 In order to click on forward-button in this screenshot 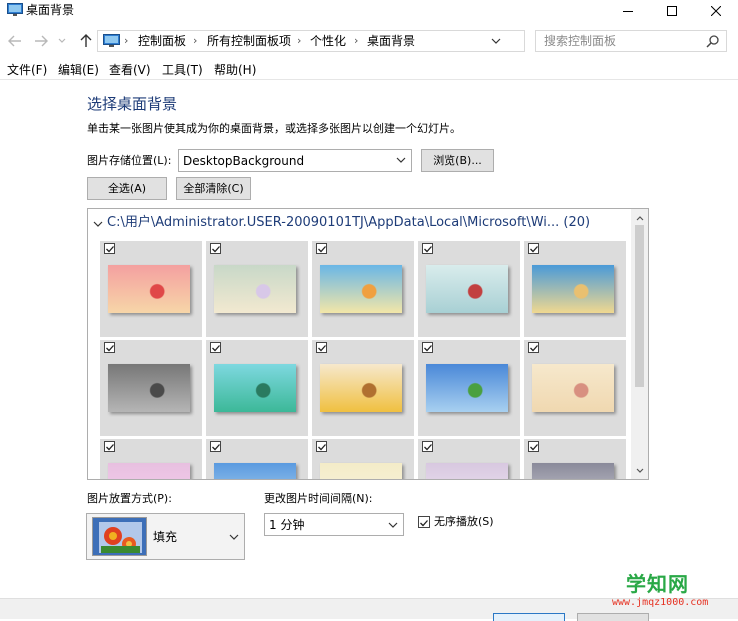, I will do `click(41, 41)`.